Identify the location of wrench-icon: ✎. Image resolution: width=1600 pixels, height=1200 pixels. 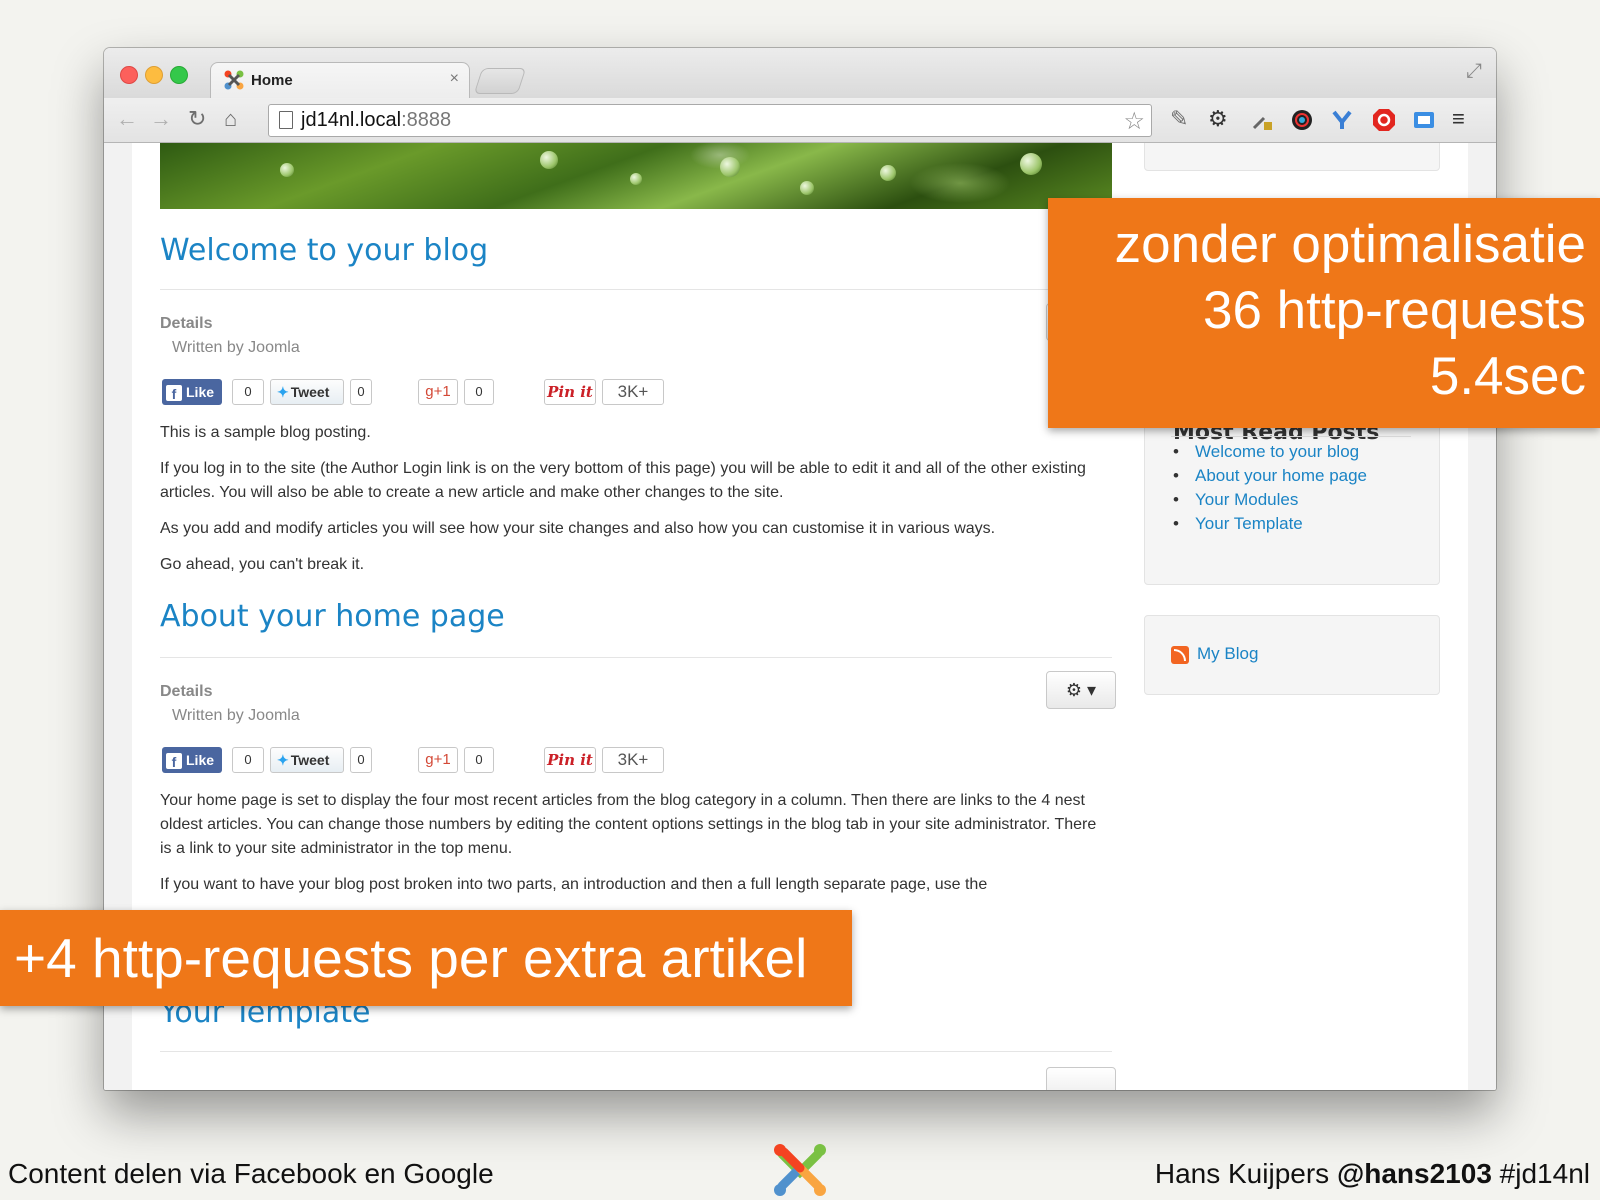
(1179, 119).